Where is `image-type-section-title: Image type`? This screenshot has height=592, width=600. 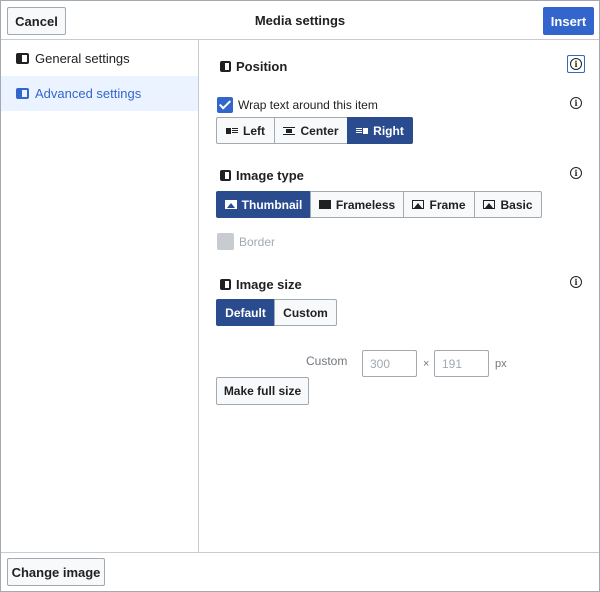
image-type-section-title: Image type is located at coordinates (262, 175).